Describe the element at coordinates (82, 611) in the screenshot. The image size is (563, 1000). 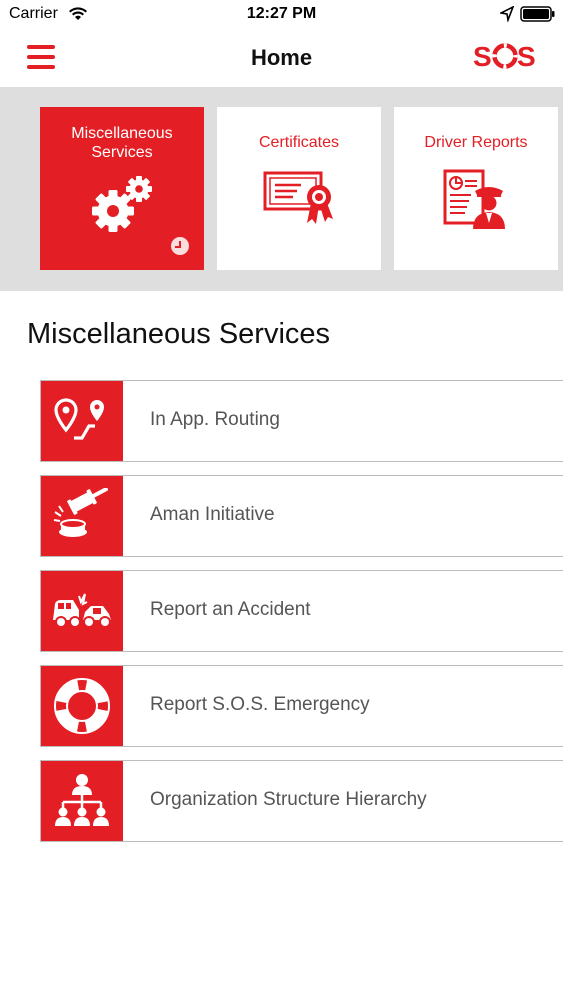
I see `car-accident-icon` at that location.